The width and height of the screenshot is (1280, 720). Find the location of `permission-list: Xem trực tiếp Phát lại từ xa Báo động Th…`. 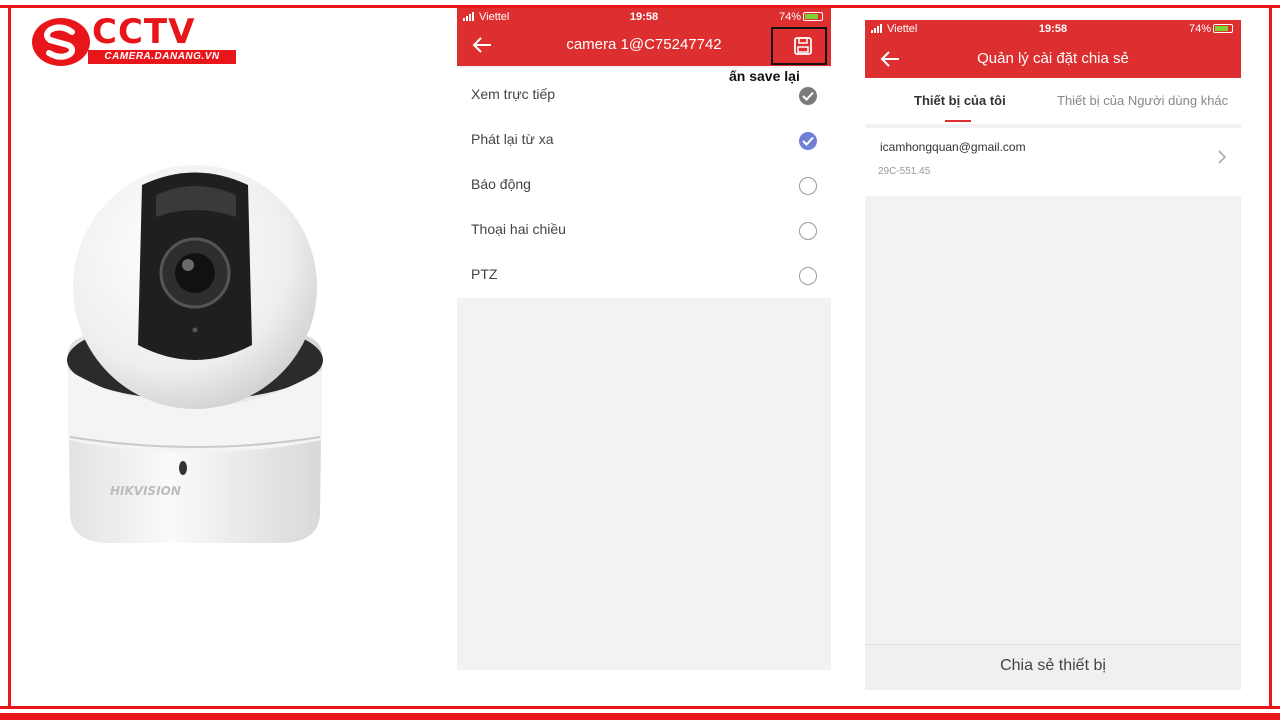

permission-list: Xem trực tiếp Phát lại từ xa Báo động Th… is located at coordinates (644, 183).